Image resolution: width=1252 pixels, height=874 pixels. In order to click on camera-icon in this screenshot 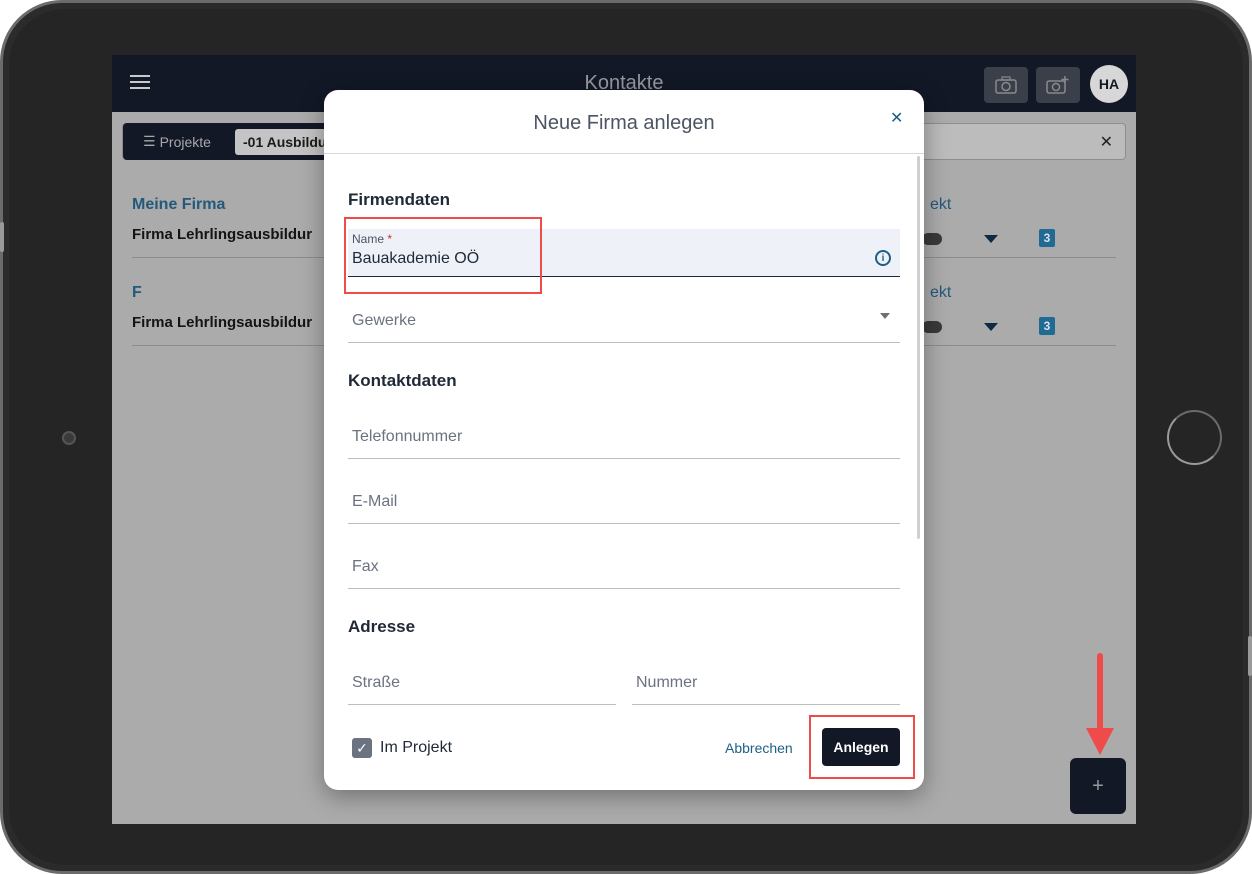, I will do `click(1006, 85)`.